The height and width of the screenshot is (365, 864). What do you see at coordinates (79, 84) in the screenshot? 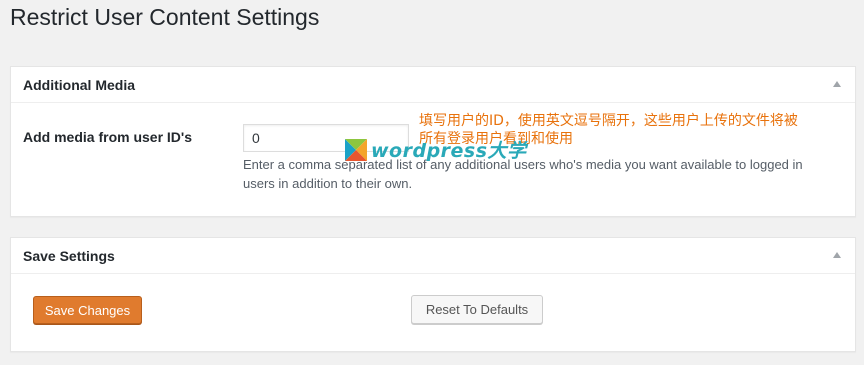
I see `additional-media-title: Additional Media` at bounding box center [79, 84].